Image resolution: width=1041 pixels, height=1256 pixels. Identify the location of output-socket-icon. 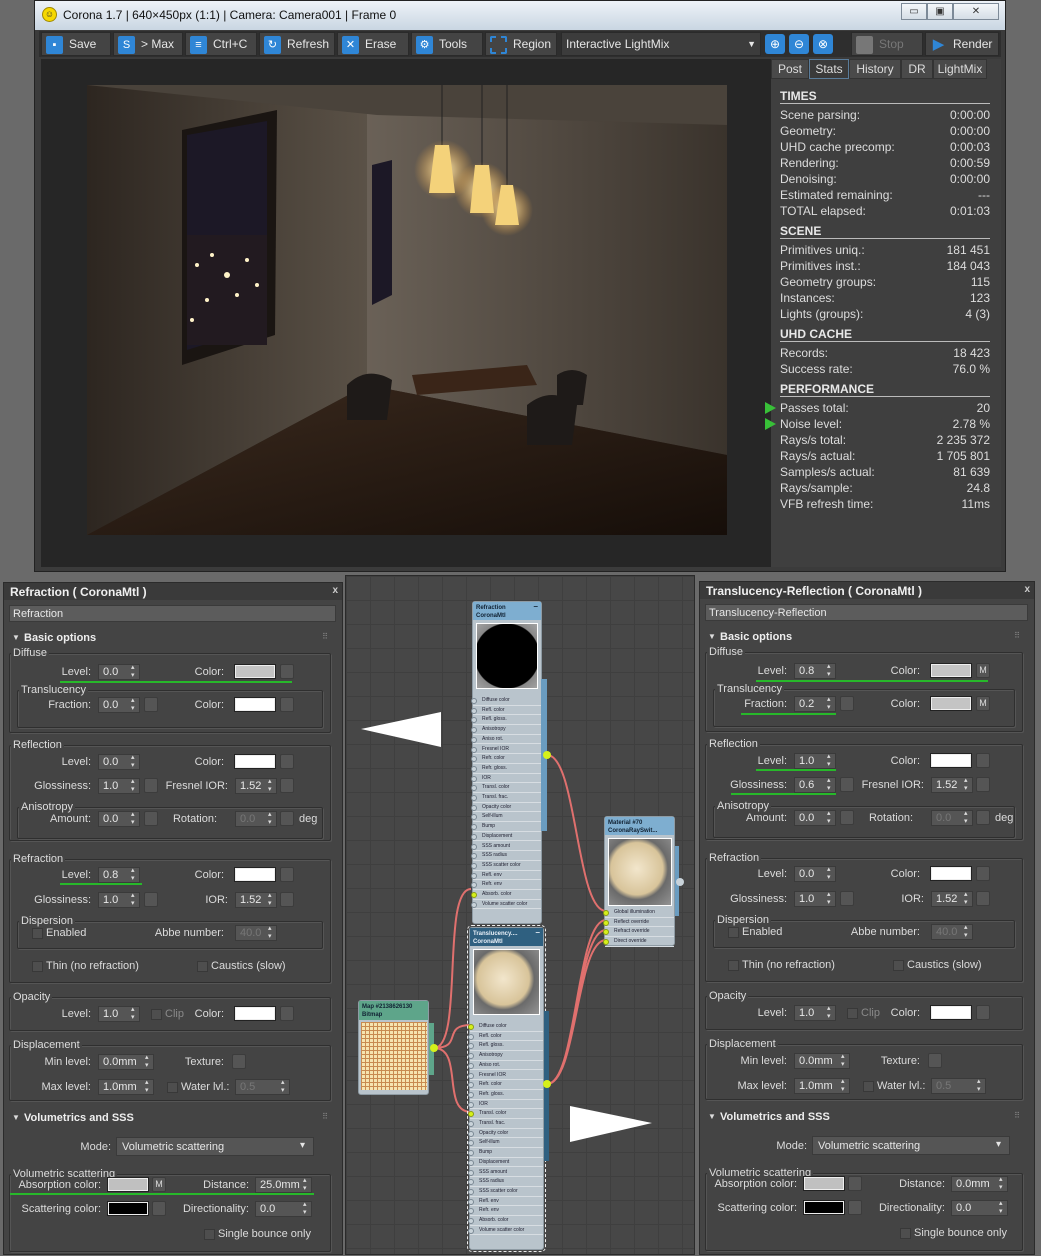
(547, 1084).